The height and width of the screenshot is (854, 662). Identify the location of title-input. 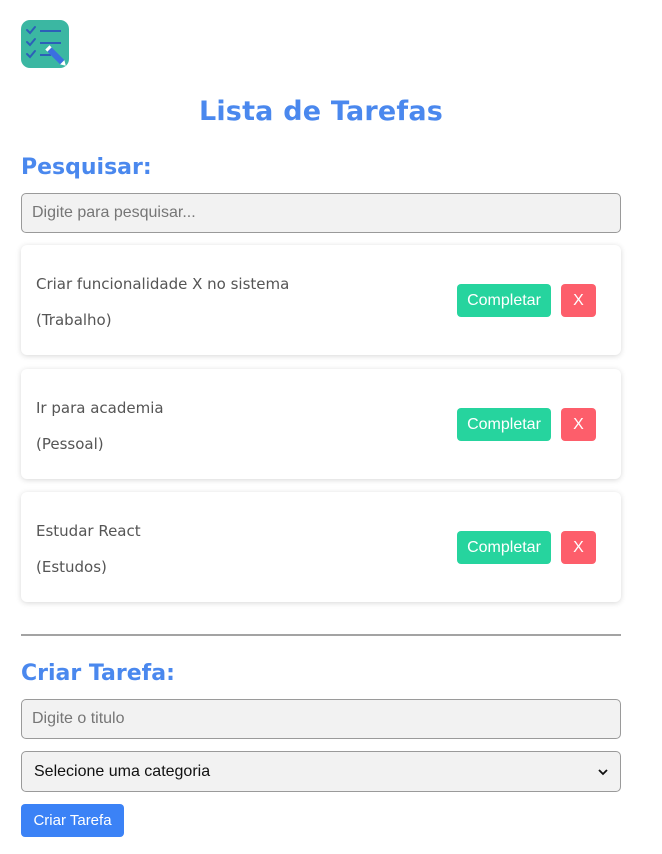
(321, 719).